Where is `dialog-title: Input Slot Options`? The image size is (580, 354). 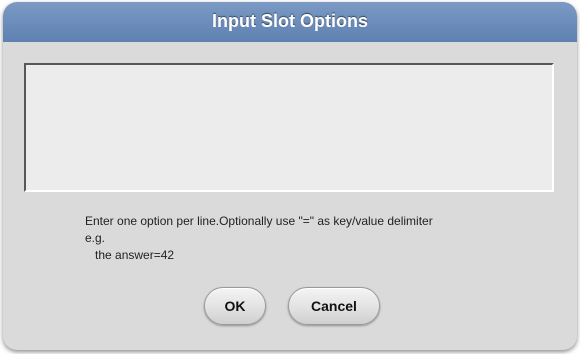
dialog-title: Input Slot Options is located at coordinates (290, 21).